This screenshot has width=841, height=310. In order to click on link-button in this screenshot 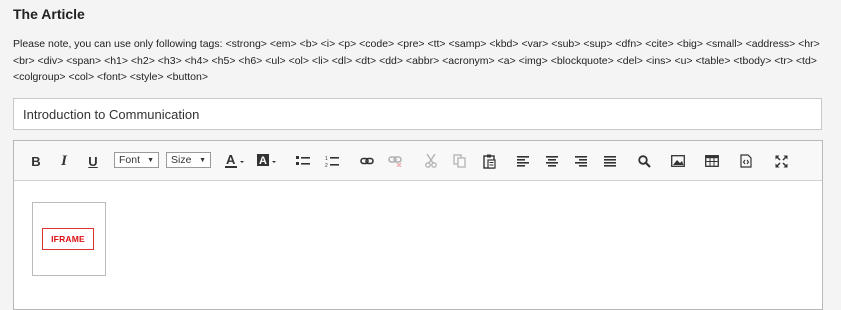, I will do `click(367, 161)`.